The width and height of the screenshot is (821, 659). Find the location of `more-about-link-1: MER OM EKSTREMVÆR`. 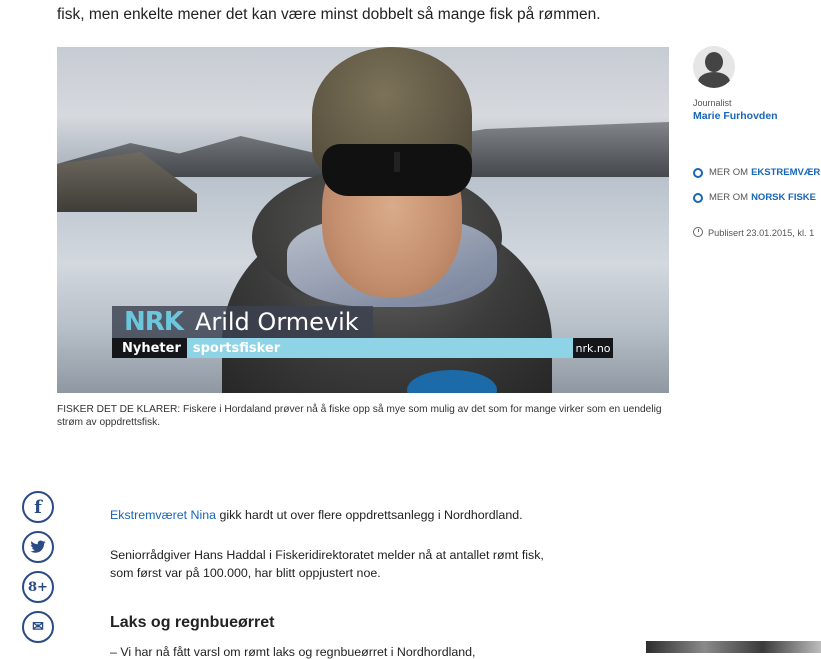

more-about-link-1: MER OM EKSTREMVÆR is located at coordinates (756, 172).